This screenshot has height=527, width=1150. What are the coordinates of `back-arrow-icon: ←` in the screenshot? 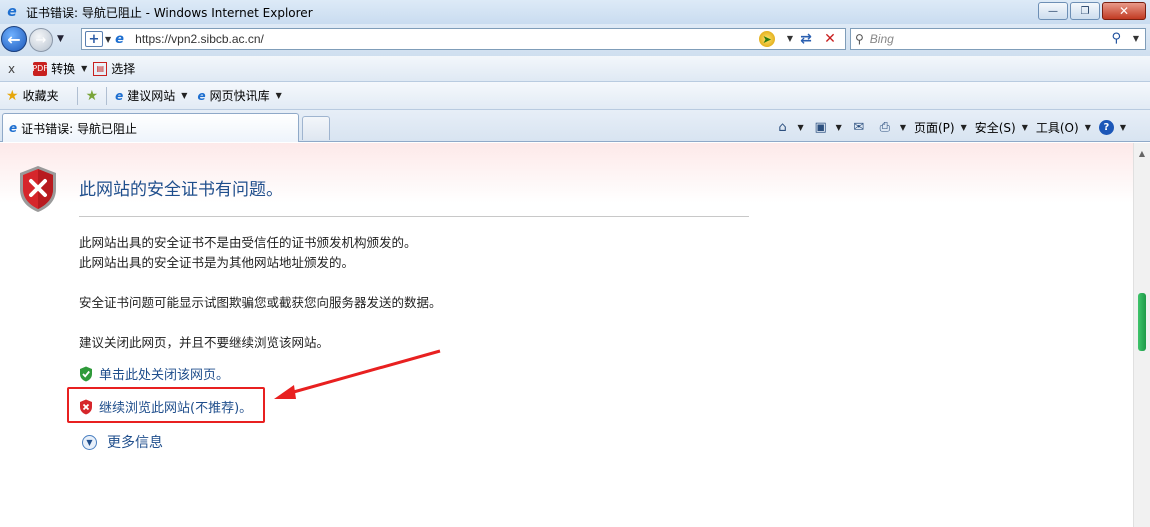 It's located at (14, 39).